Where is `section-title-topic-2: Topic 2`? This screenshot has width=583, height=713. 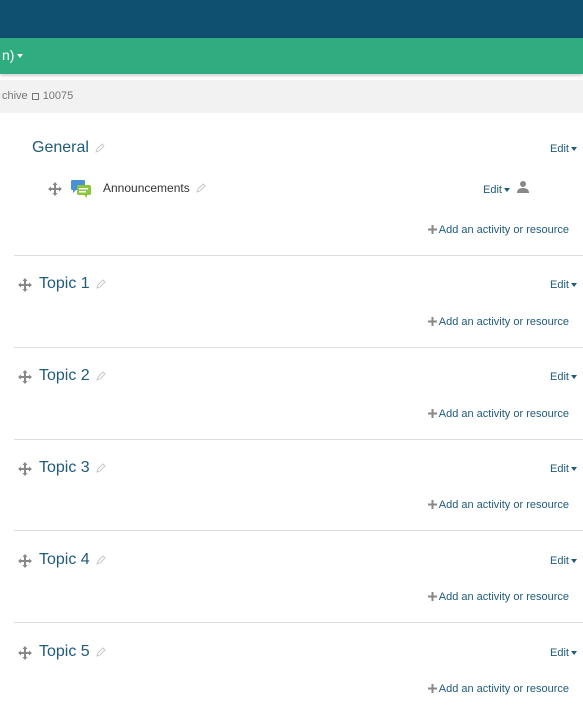 section-title-topic-2: Topic 2 is located at coordinates (72, 376).